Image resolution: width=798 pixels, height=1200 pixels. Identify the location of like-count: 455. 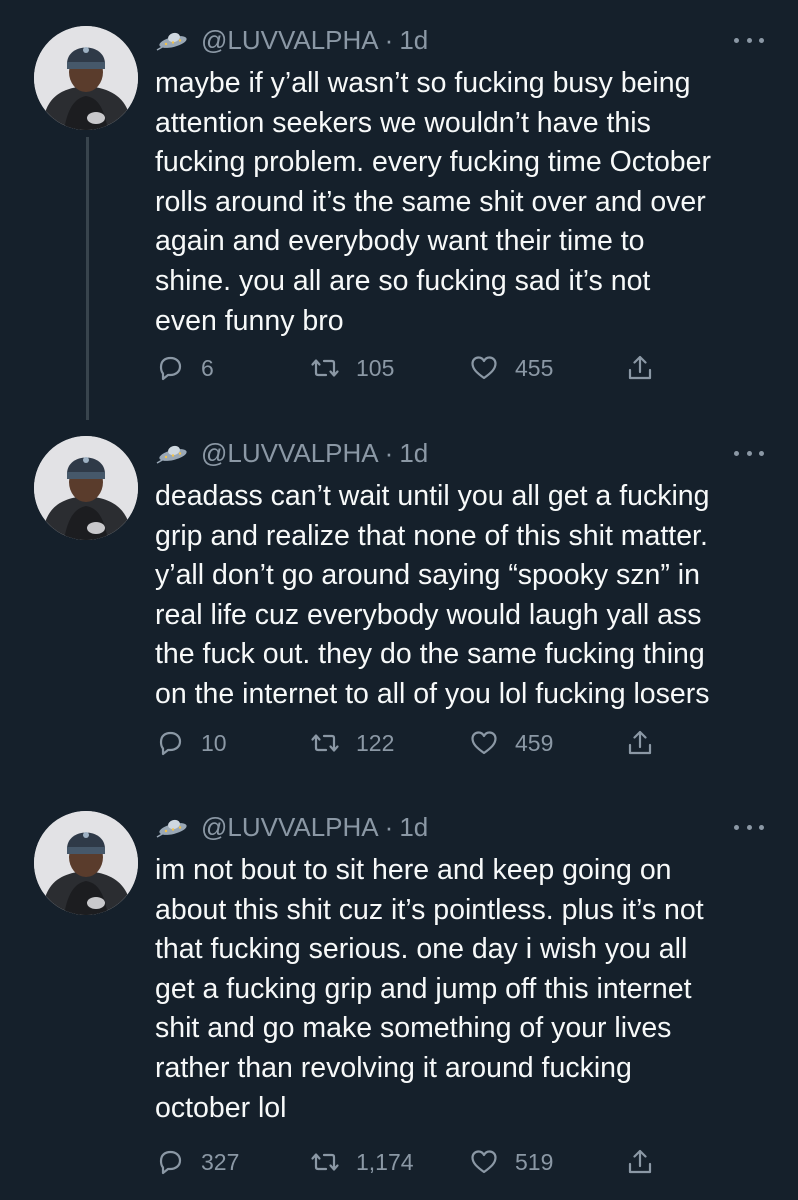
(534, 367).